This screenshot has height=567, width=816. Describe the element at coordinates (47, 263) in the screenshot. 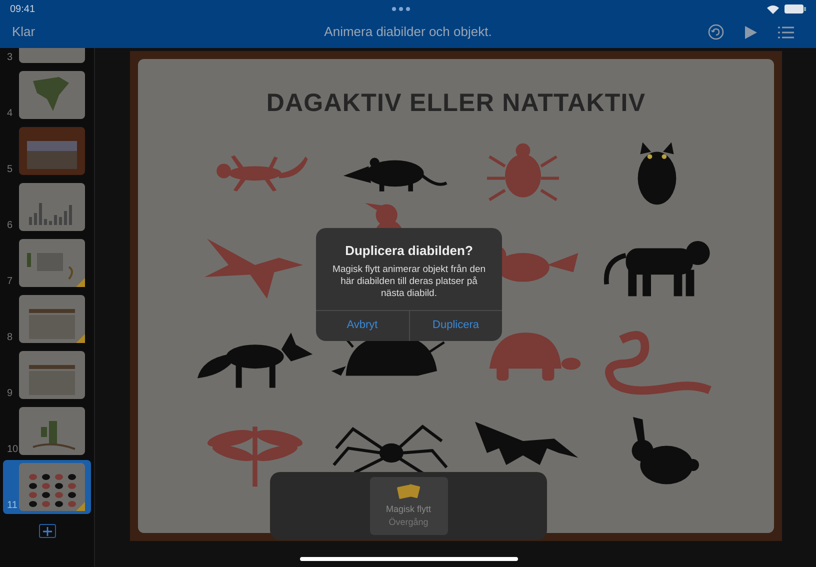

I see `slide-item: 7` at that location.